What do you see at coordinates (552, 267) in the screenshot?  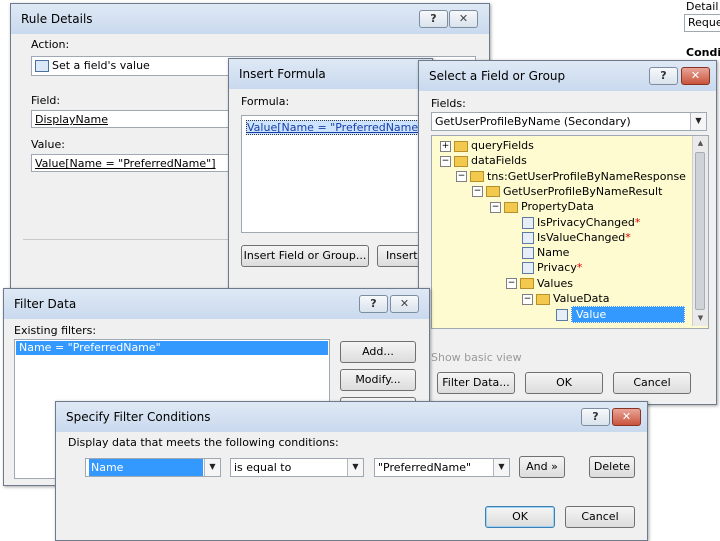 I see `tree-item: Privacy*` at bounding box center [552, 267].